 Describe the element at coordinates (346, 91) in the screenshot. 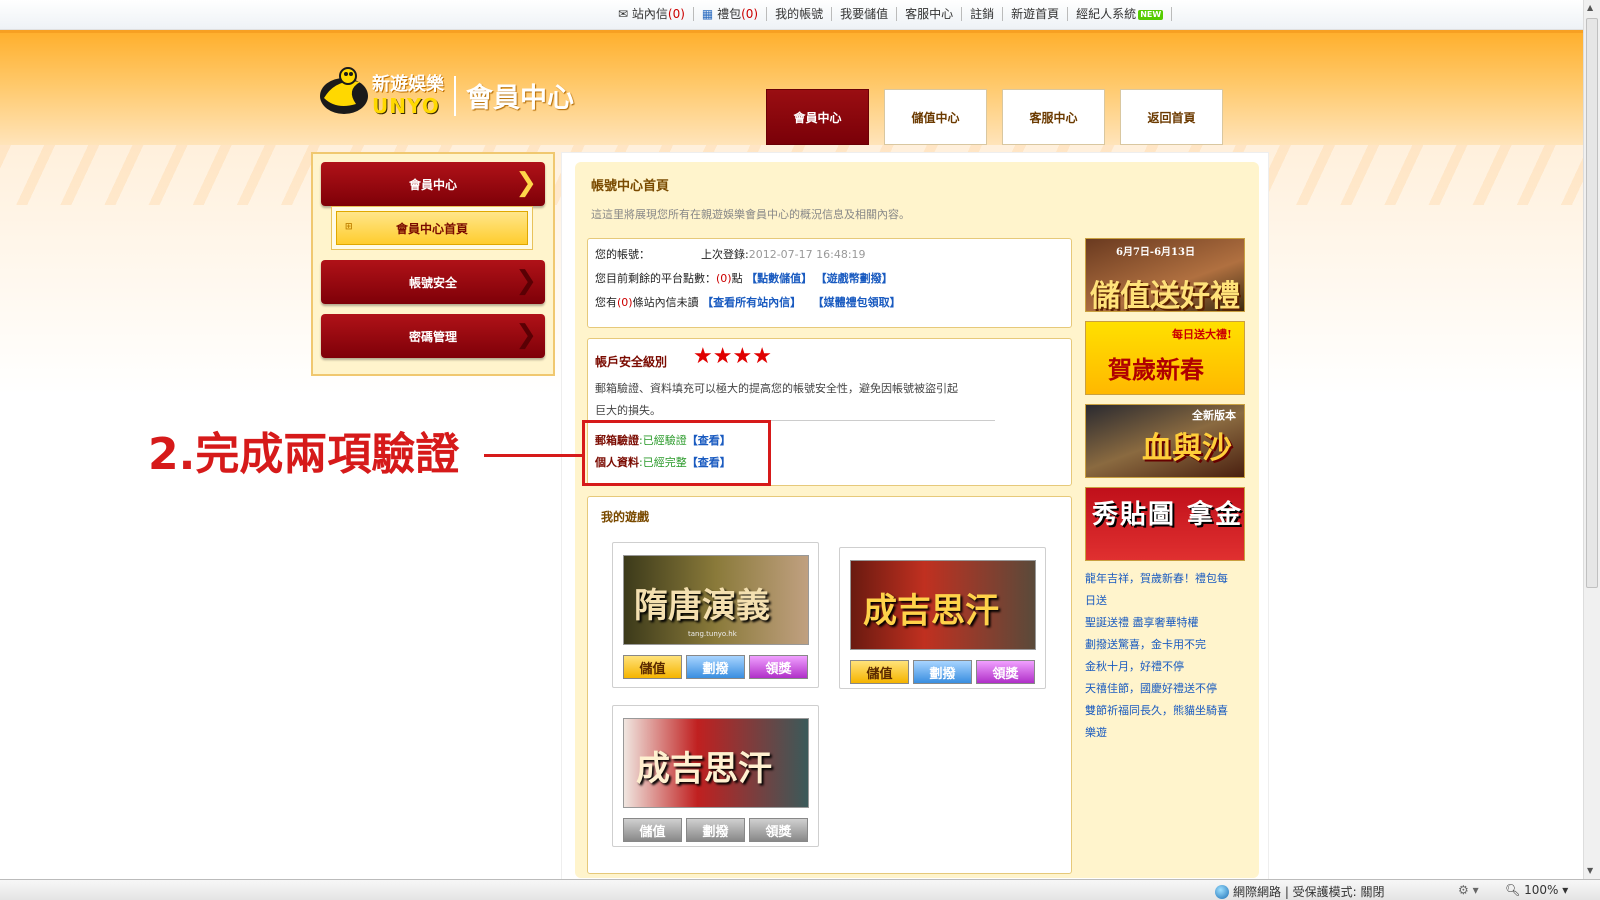

I see `unyo-logo-icon` at that location.